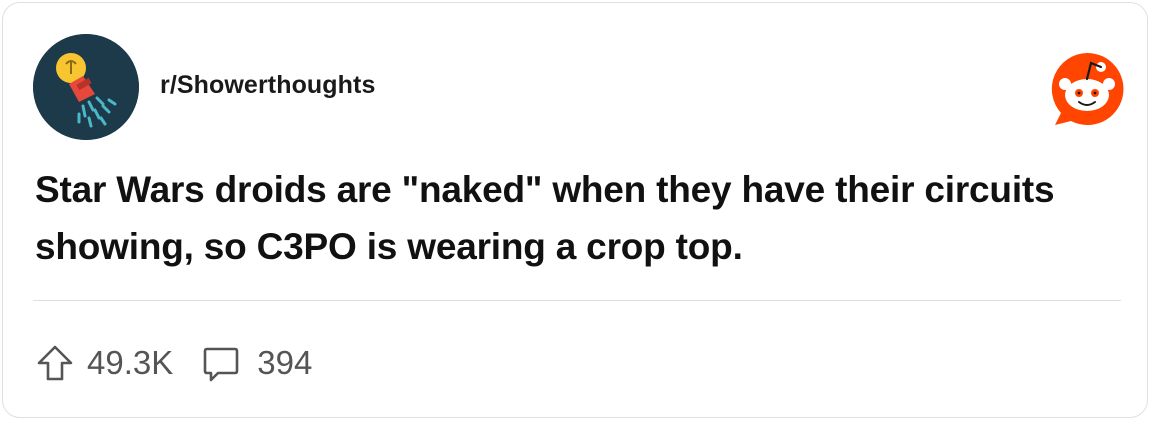  Describe the element at coordinates (267, 85) in the screenshot. I see `subreddit-name: r/Showerthoughts` at that location.